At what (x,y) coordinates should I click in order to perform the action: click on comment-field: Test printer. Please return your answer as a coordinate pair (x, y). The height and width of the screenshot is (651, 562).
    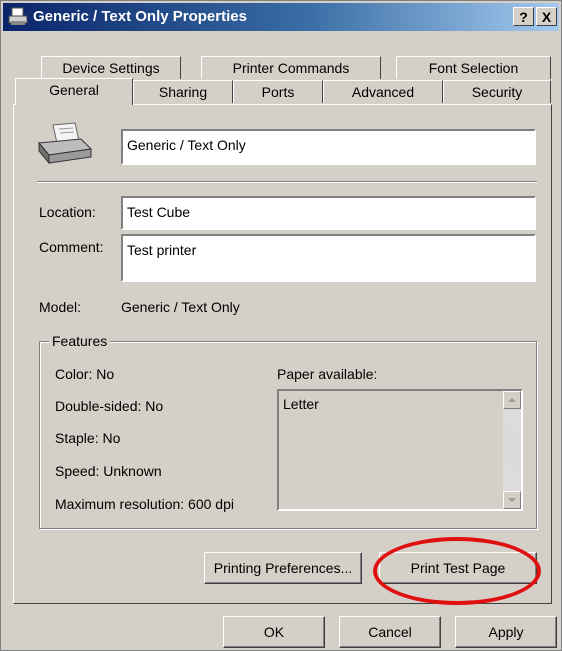
    Looking at the image, I should click on (328, 258).